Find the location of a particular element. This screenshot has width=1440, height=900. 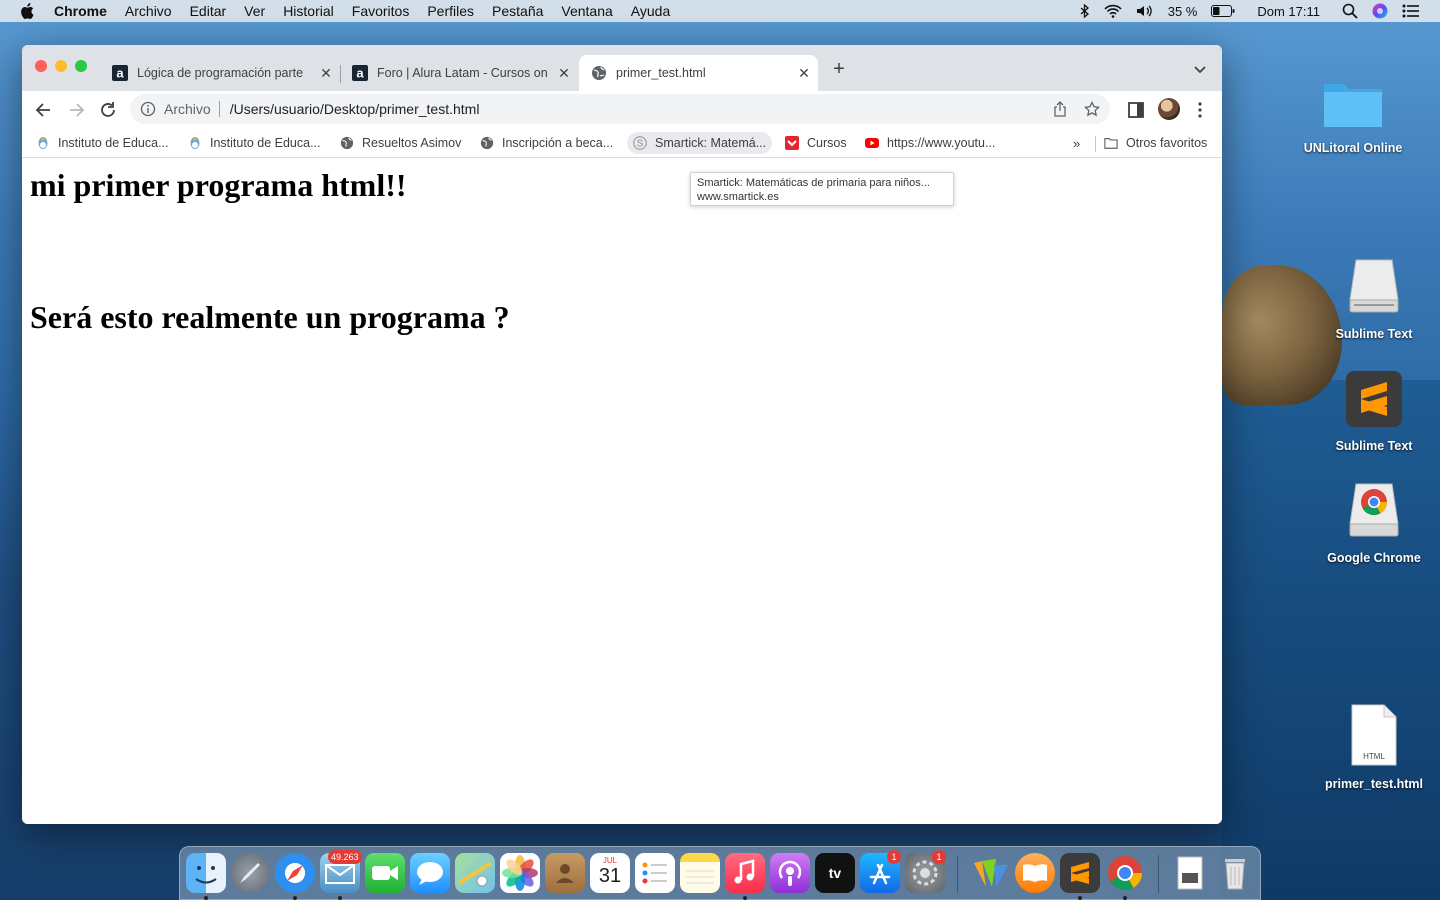

smartick-icon: S is located at coordinates (640, 143).